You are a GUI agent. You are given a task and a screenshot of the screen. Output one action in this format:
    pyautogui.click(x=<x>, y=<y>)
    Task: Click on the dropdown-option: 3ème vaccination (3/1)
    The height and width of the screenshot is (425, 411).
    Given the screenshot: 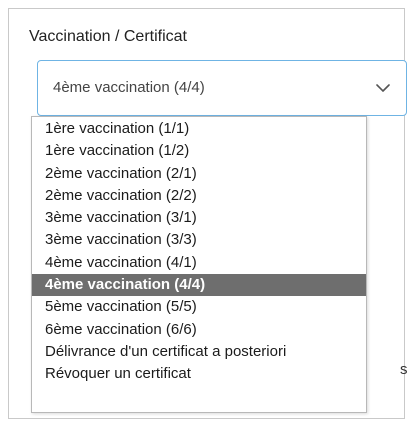 What is the action you would take?
    pyautogui.click(x=199, y=218)
    